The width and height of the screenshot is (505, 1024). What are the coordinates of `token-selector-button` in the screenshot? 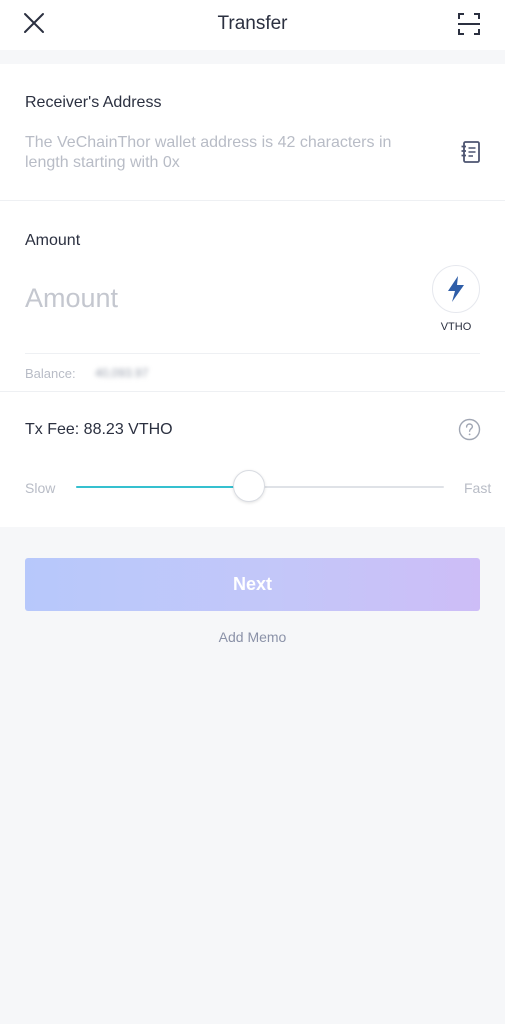 It's located at (456, 289).